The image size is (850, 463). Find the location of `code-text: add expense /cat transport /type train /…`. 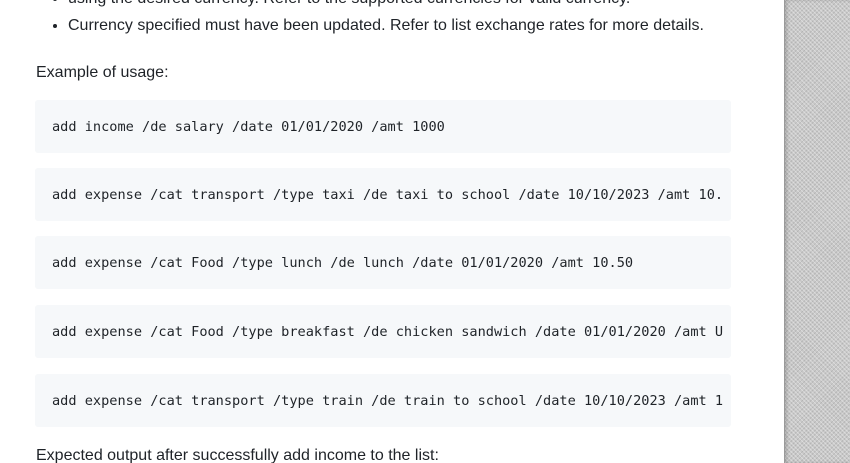

code-text: add expense /cat transport /type train /… is located at coordinates (388, 400).